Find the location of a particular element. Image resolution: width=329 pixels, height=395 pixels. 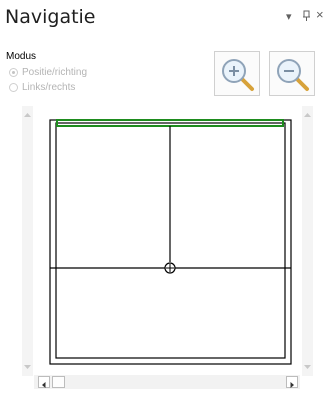

panel-title: Navigatie is located at coordinates (50, 17).